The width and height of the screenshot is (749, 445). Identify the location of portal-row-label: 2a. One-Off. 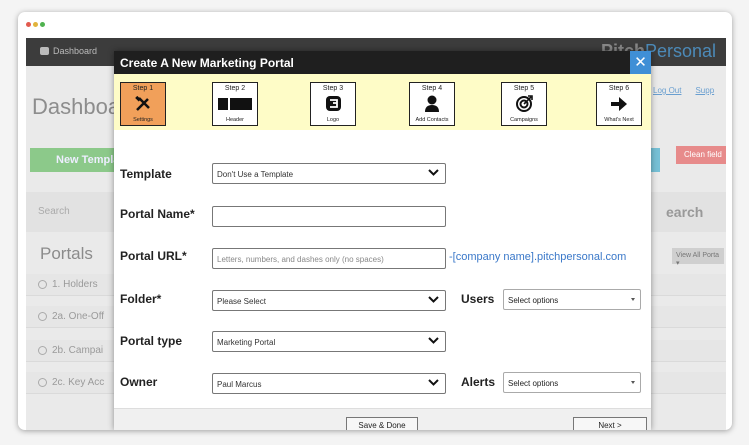
(71, 316).